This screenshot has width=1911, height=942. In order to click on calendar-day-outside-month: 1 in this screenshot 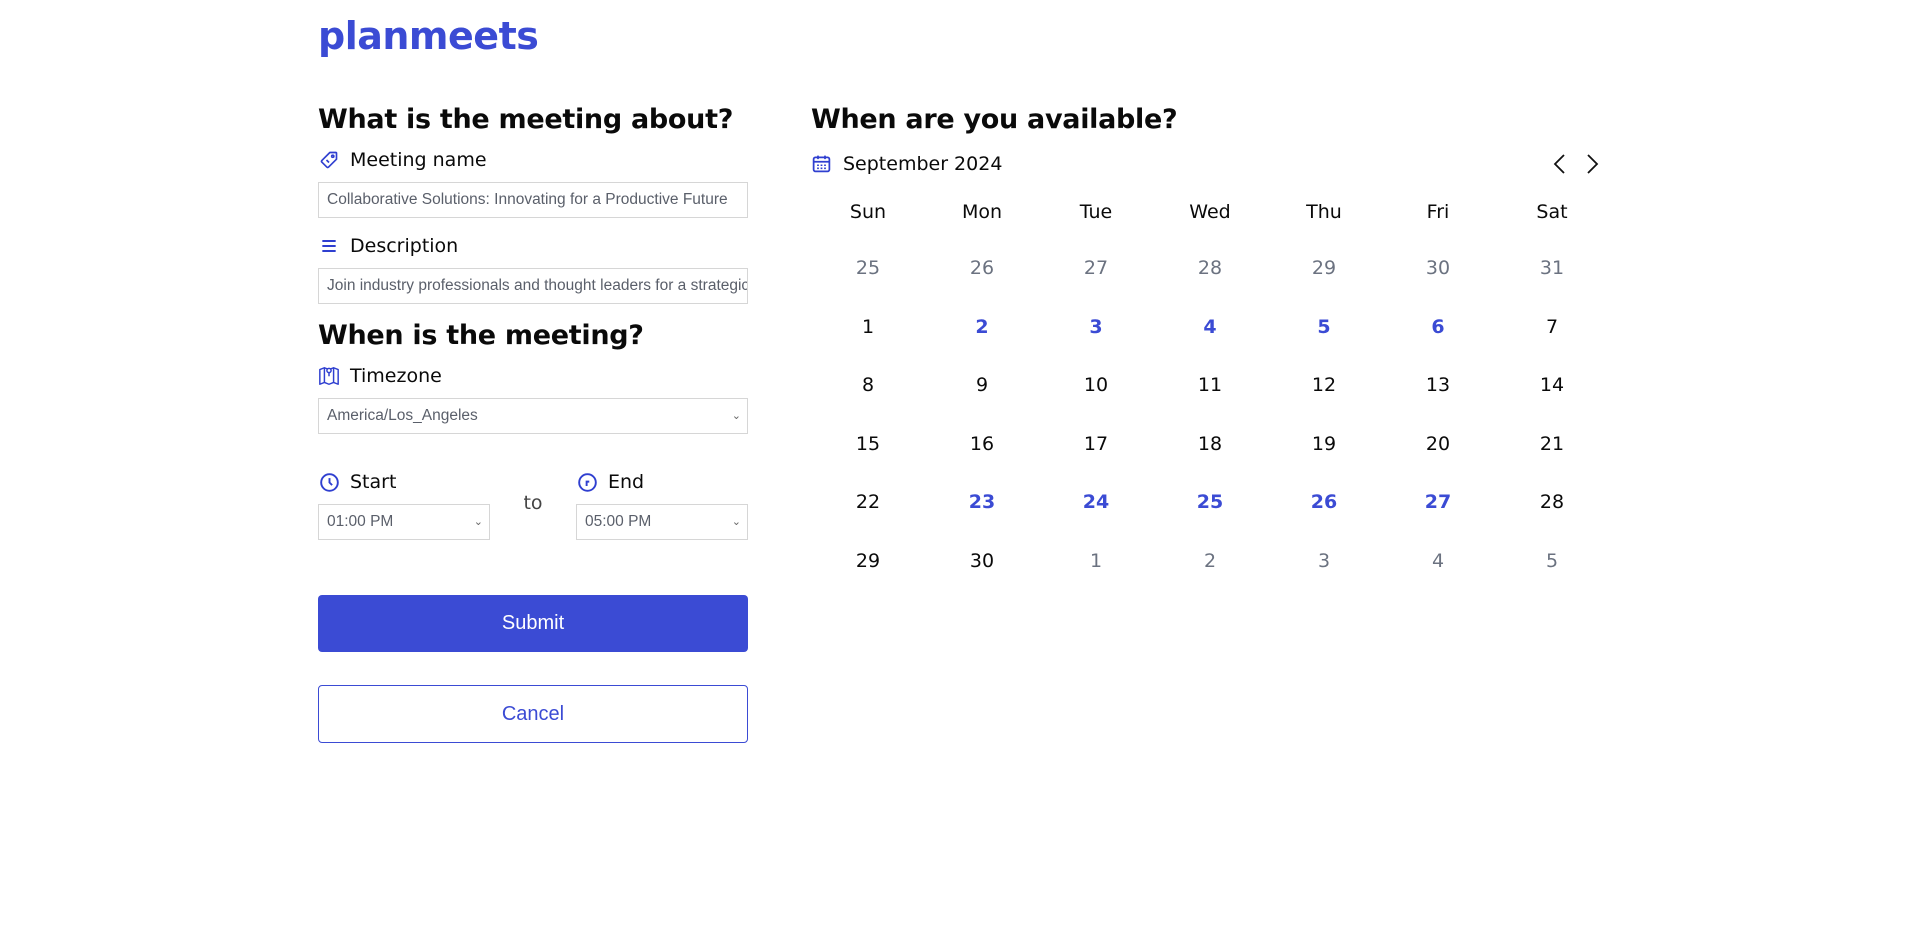, I will do `click(1096, 570)`.